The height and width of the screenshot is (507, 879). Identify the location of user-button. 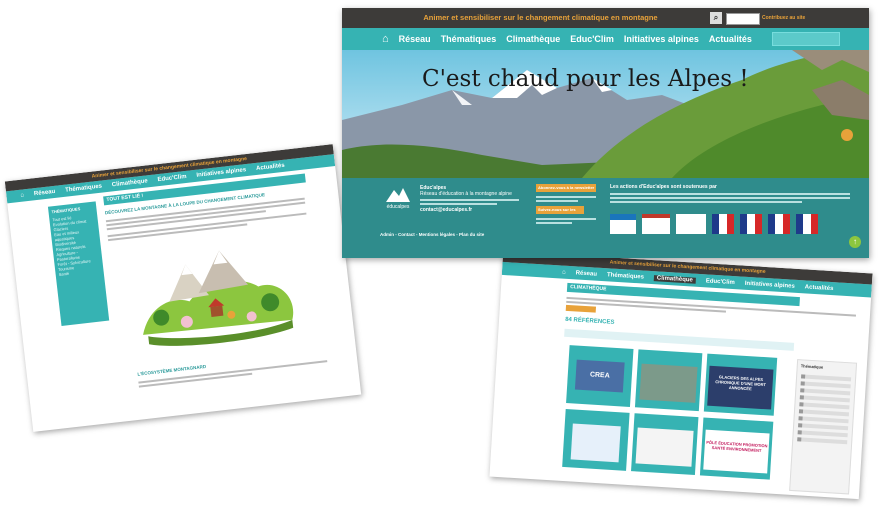
(743, 19).